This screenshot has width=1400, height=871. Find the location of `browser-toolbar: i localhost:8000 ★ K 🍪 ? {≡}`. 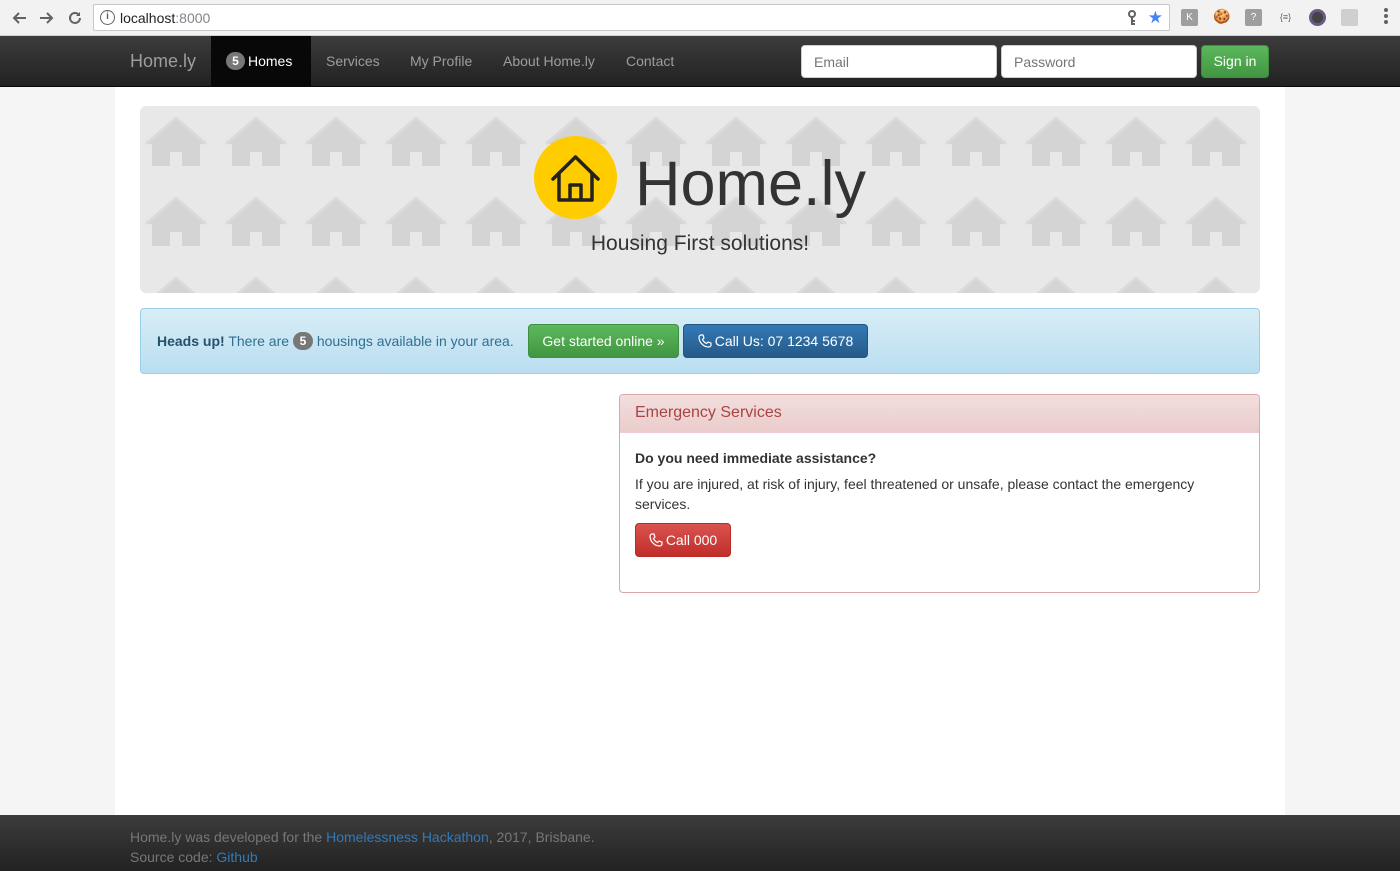

browser-toolbar: i localhost:8000 ★ K 🍪 ? {≡} is located at coordinates (700, 18).